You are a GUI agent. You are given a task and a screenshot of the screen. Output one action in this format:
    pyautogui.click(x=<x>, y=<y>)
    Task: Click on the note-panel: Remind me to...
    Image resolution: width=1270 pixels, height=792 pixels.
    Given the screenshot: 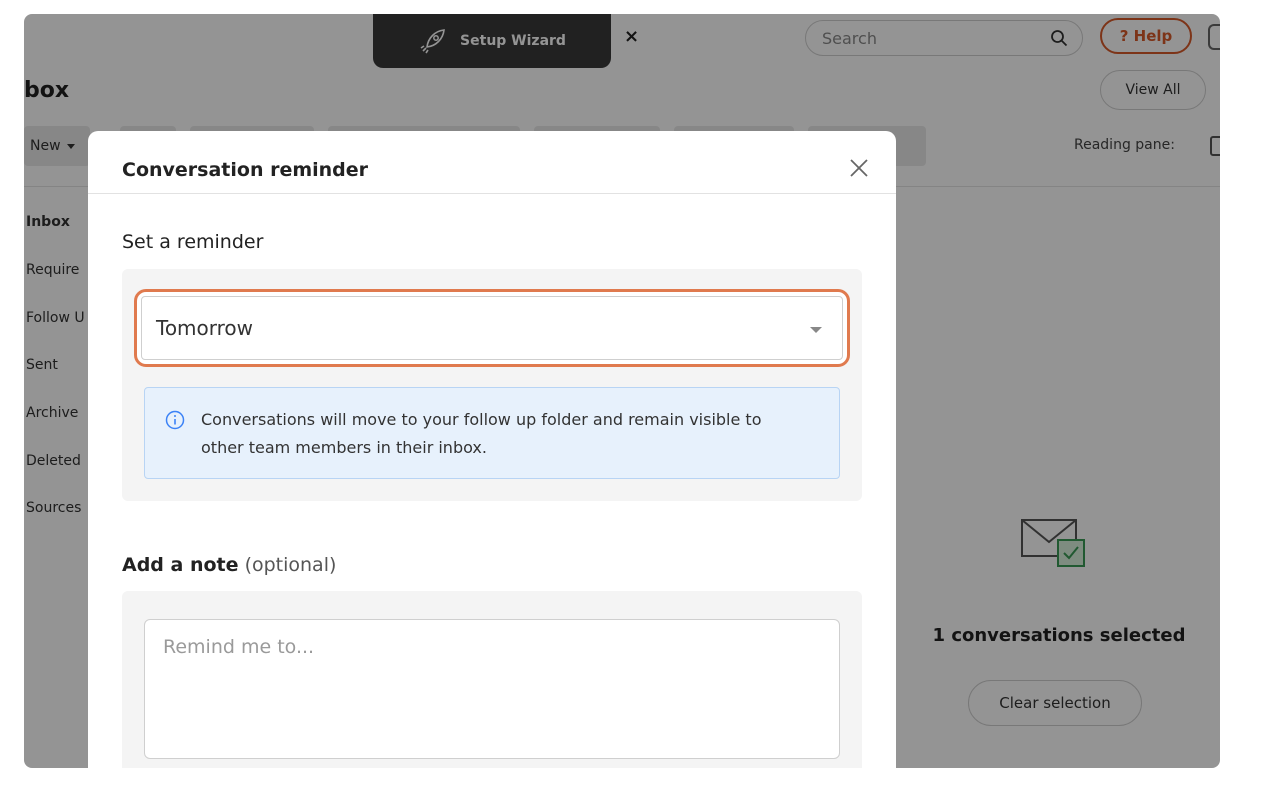 What is the action you would take?
    pyautogui.click(x=492, y=679)
    